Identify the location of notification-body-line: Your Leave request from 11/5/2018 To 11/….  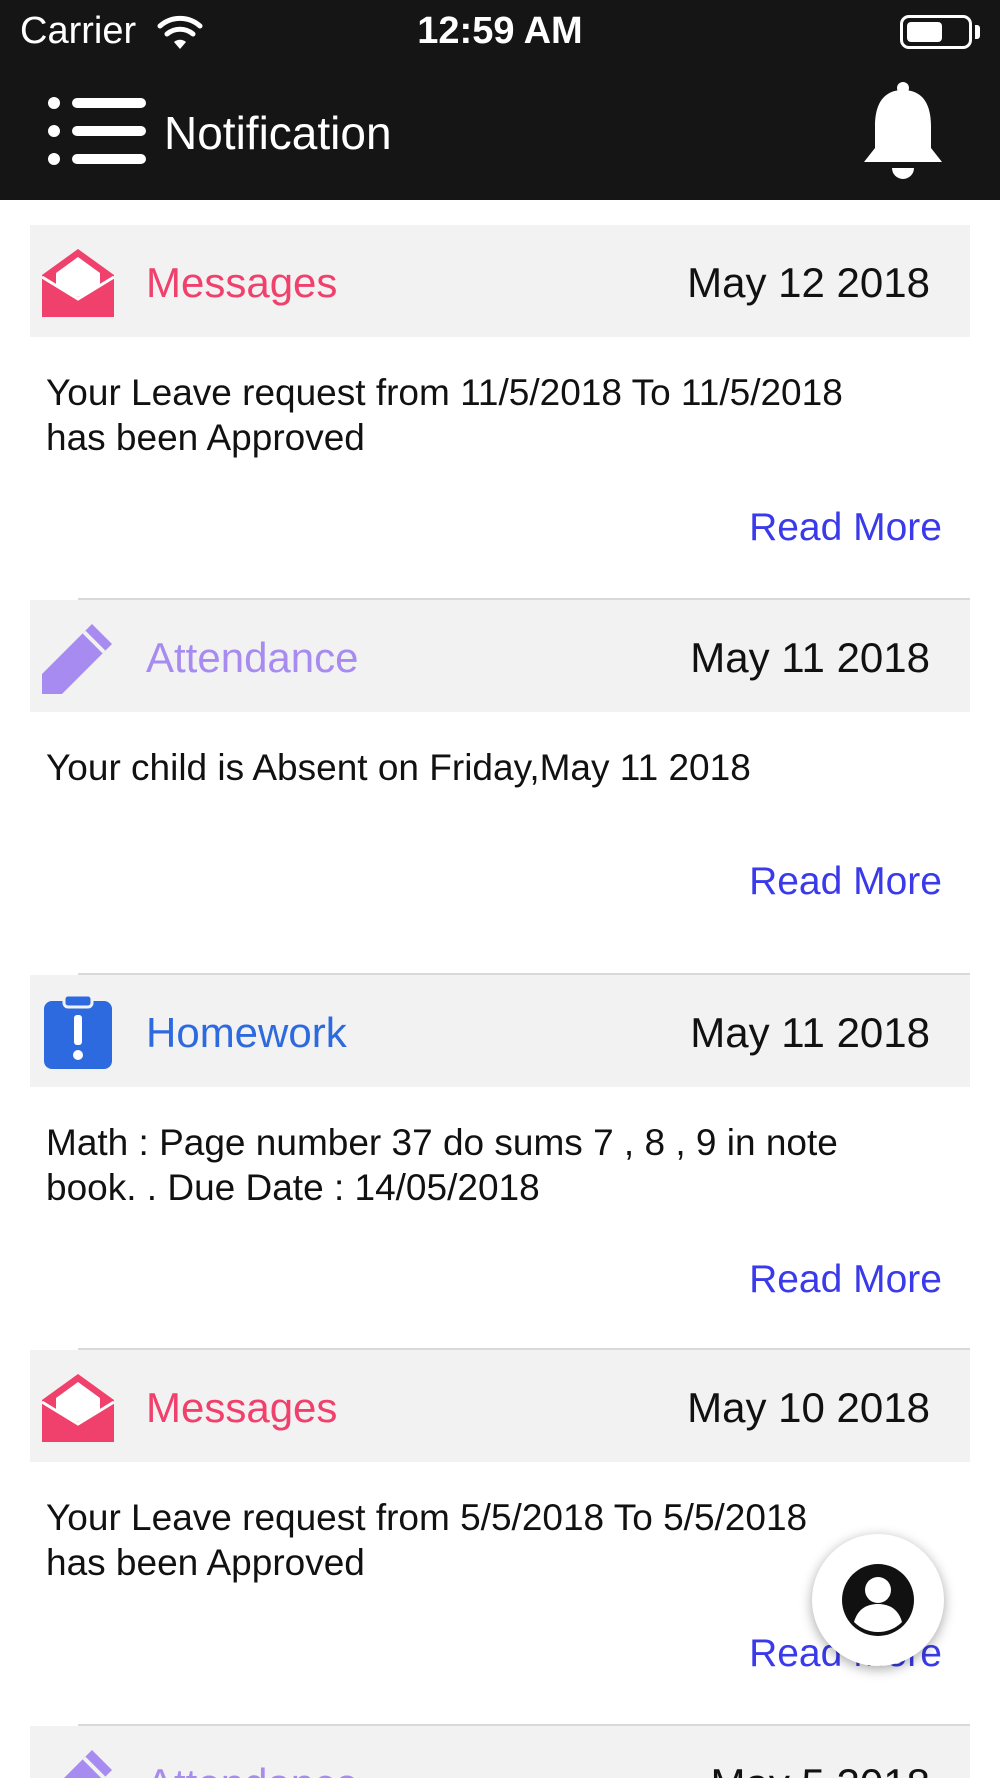
(444, 392).